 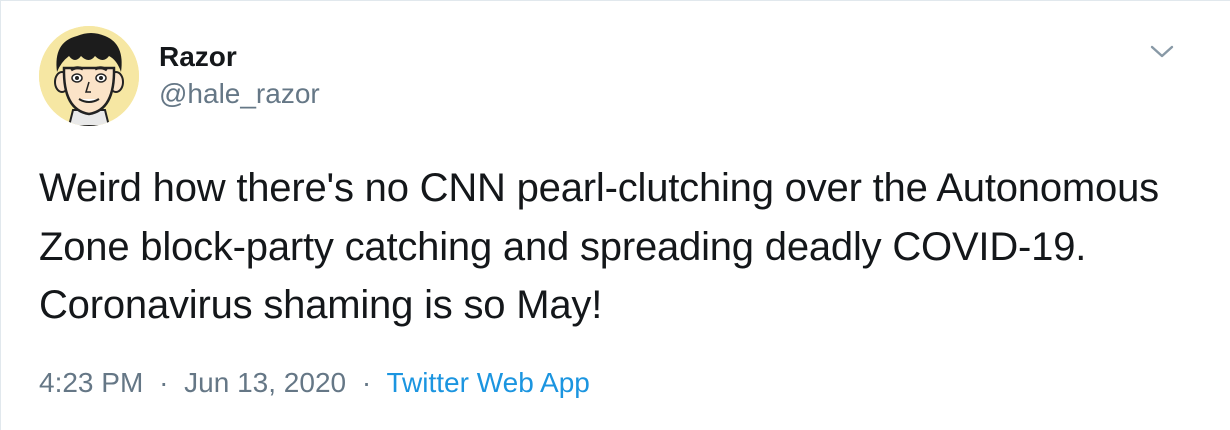 I want to click on avatar, so click(x=89, y=76).